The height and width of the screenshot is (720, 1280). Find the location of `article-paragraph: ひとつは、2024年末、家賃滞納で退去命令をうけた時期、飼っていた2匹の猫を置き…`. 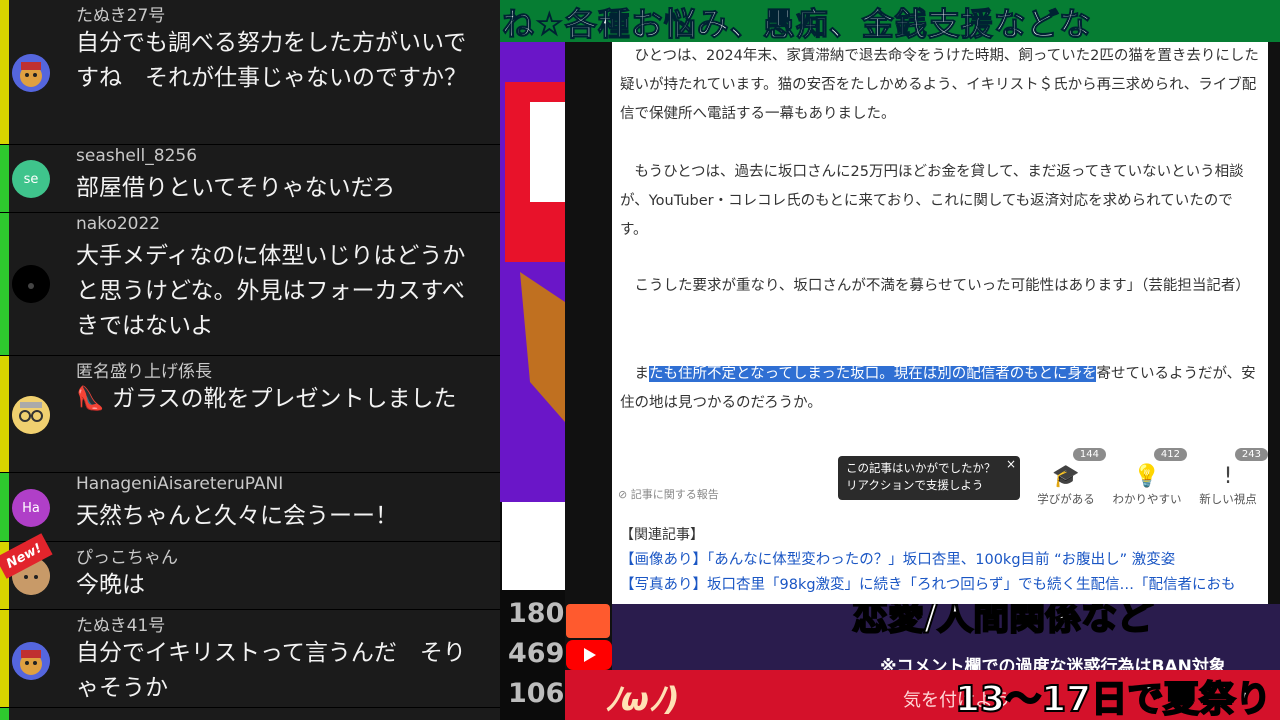

article-paragraph: ひとつは、2024年末、家賃滞納で退去命令をうけた時期、飼っていた2匹の猫を置き… is located at coordinates (939, 85).